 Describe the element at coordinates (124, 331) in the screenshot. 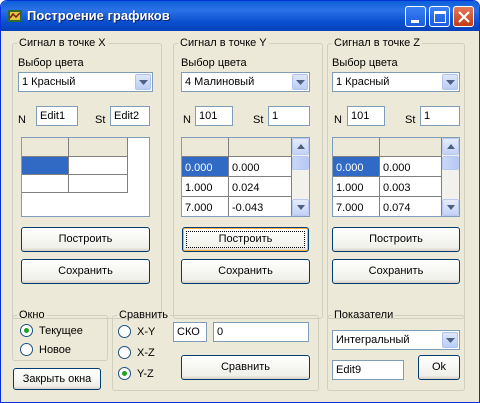

I see `compare-xy-radio` at that location.